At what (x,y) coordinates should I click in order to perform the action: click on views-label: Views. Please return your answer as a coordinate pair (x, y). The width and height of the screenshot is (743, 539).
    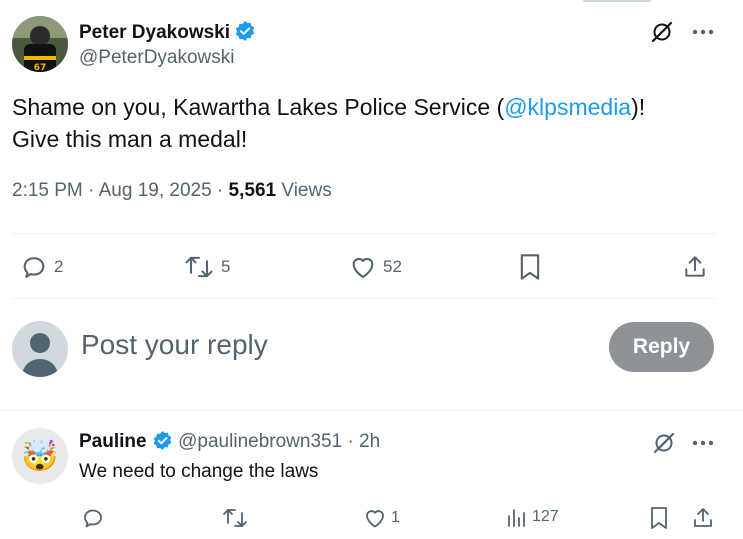
    Looking at the image, I should click on (306, 190).